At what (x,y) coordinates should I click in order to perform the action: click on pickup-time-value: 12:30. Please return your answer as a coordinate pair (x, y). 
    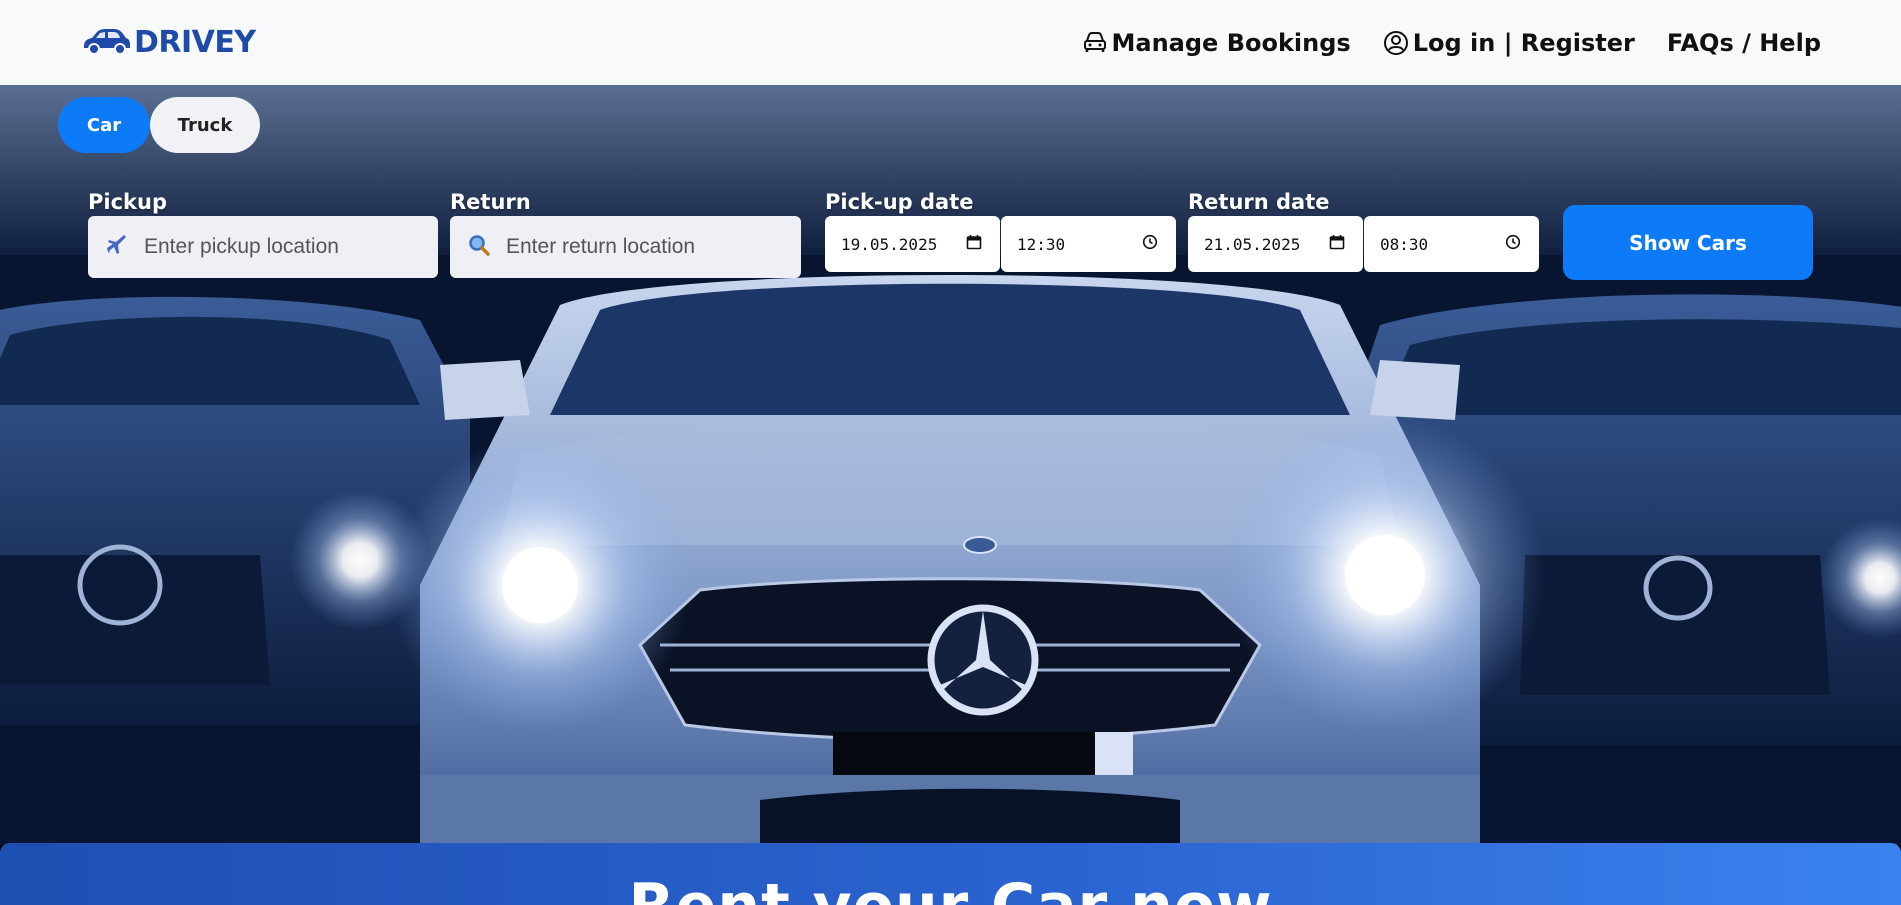
    Looking at the image, I should click on (1041, 244).